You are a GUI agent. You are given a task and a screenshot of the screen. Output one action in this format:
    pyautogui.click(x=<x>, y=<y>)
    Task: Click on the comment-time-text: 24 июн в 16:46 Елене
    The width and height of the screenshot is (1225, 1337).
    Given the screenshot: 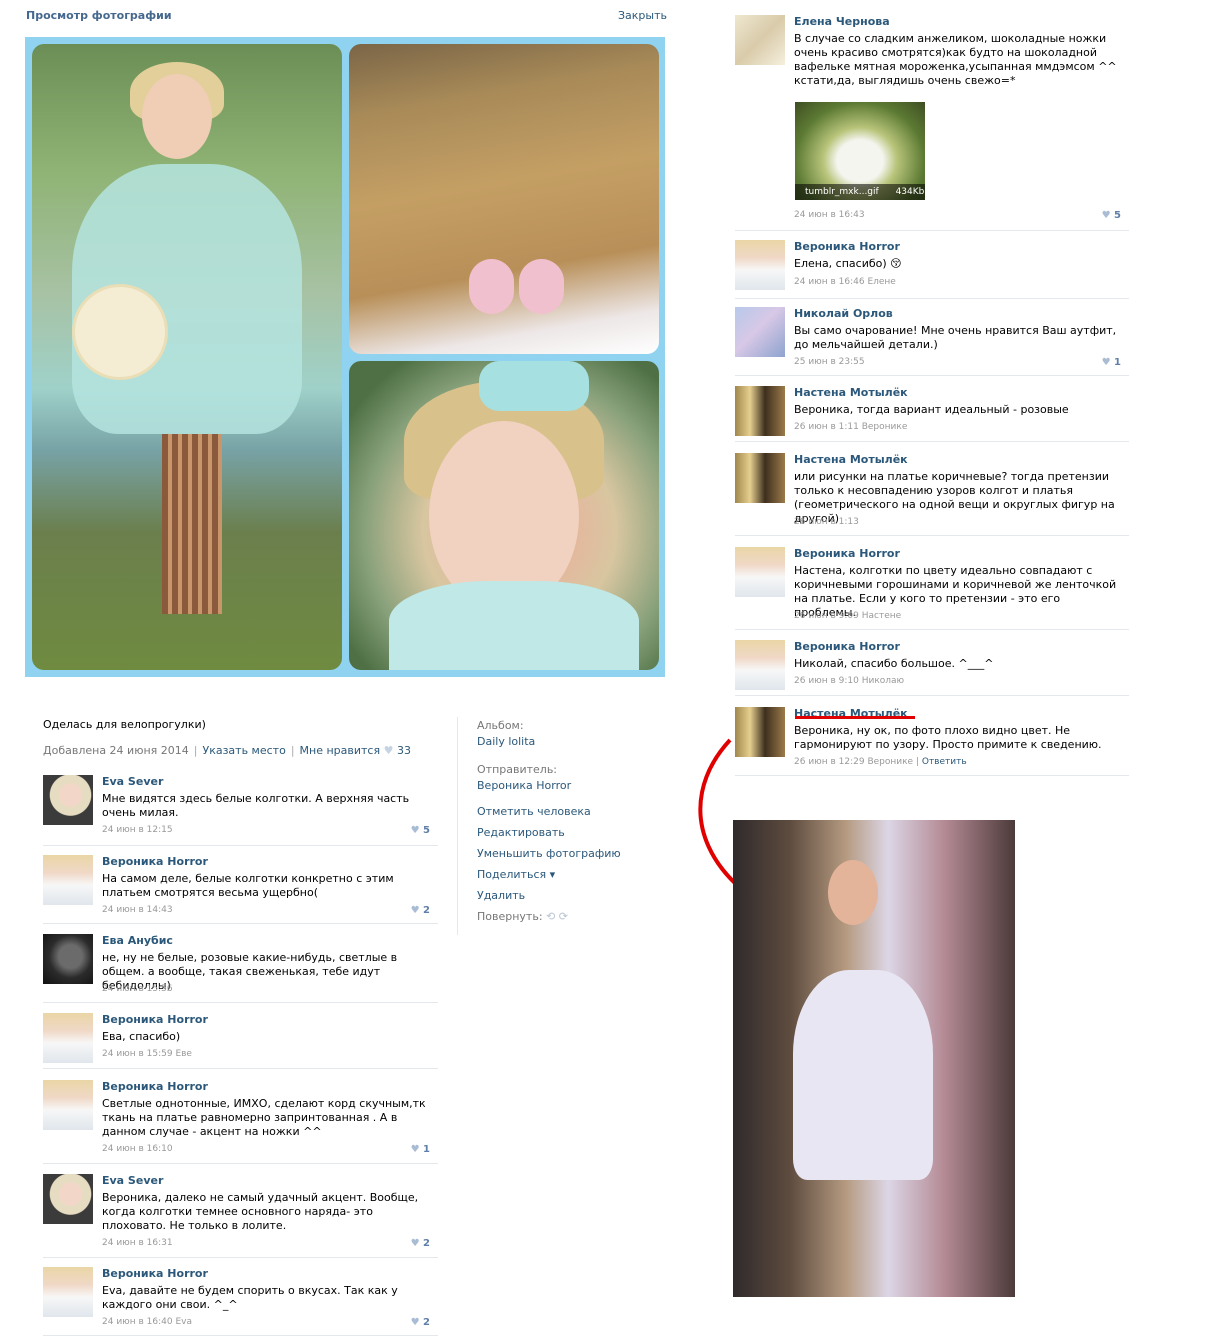 What is the action you would take?
    pyautogui.click(x=845, y=282)
    